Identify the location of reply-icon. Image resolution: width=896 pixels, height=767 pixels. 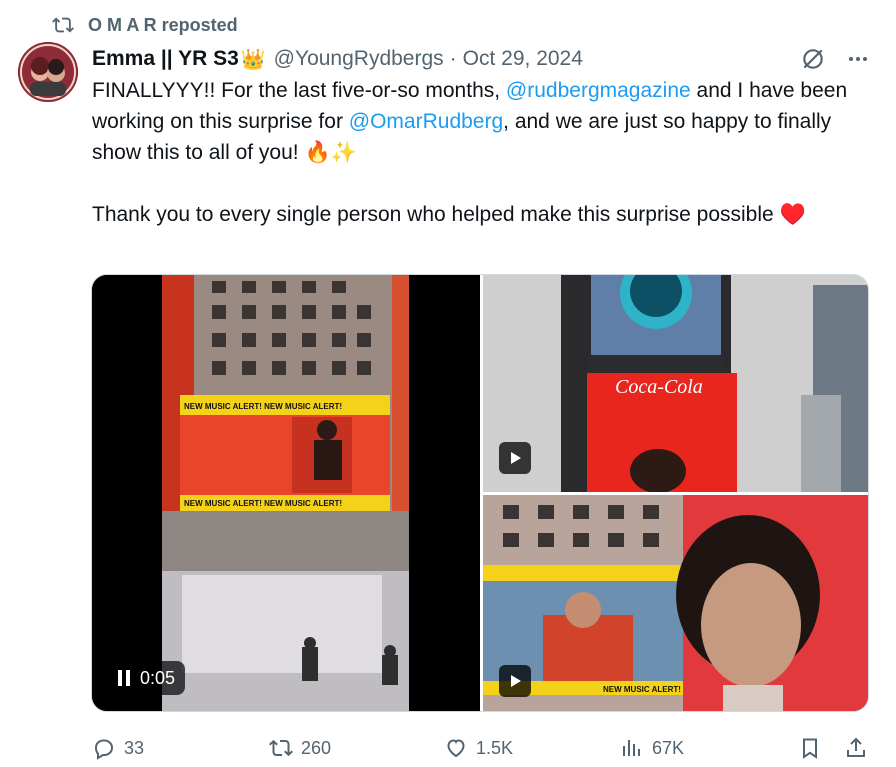
(104, 749).